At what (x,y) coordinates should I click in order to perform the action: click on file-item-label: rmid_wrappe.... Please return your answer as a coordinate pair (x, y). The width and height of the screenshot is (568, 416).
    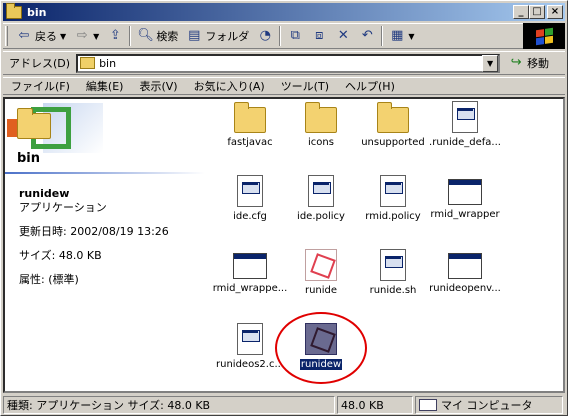
    Looking at the image, I should click on (250, 288).